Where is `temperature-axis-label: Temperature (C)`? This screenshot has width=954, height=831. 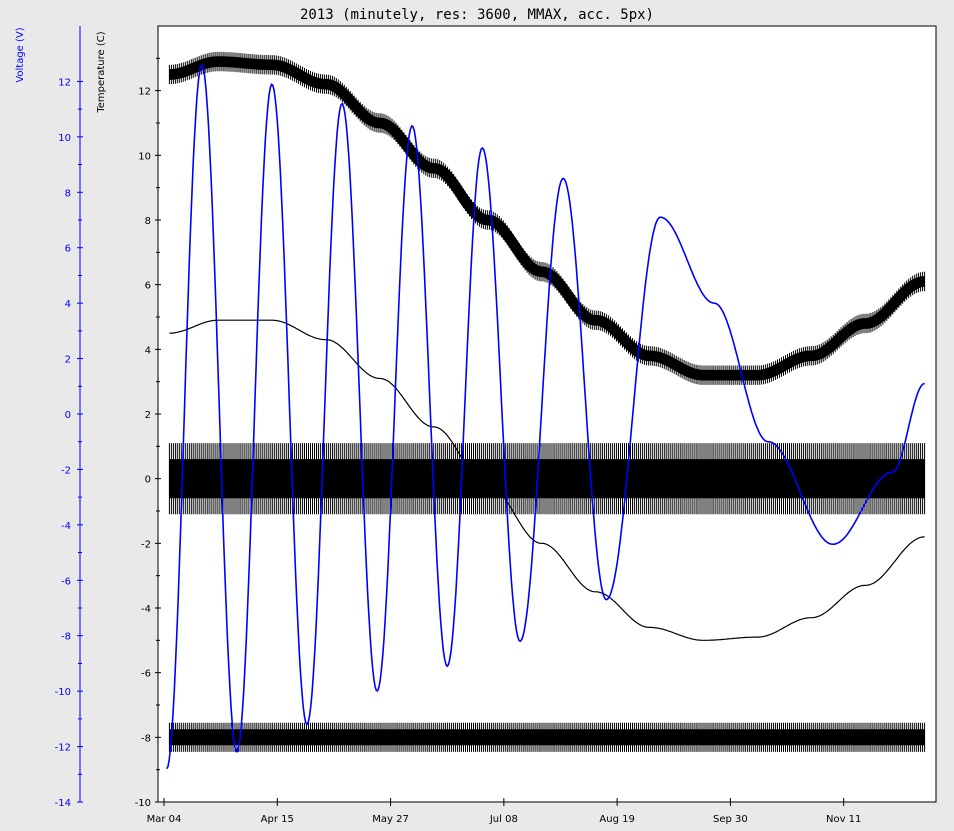 temperature-axis-label: Temperature (C) is located at coordinates (101, 72).